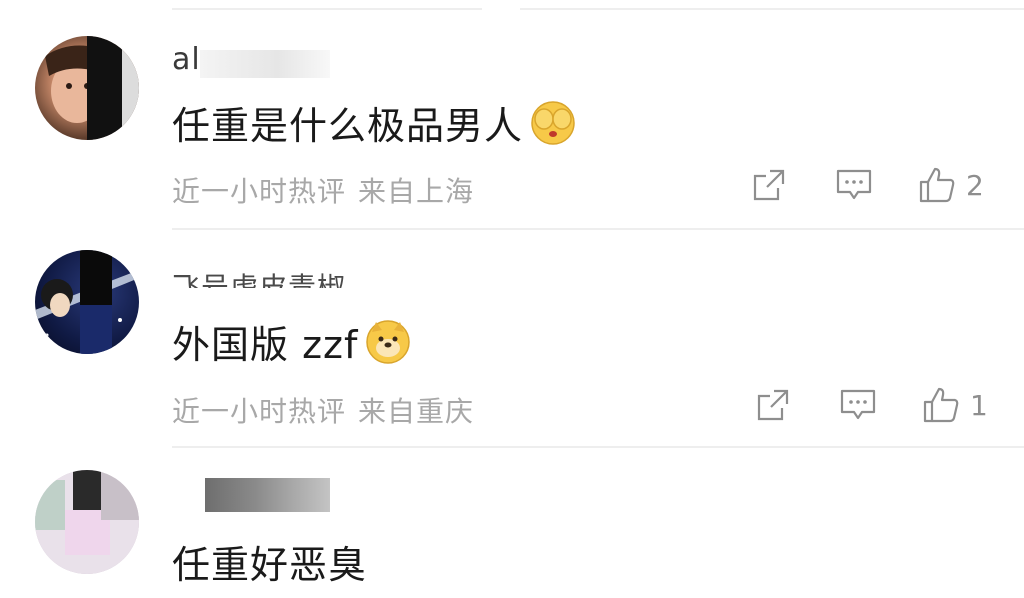  What do you see at coordinates (270, 565) in the screenshot?
I see `comment-text-body: 任重好恶臭` at bounding box center [270, 565].